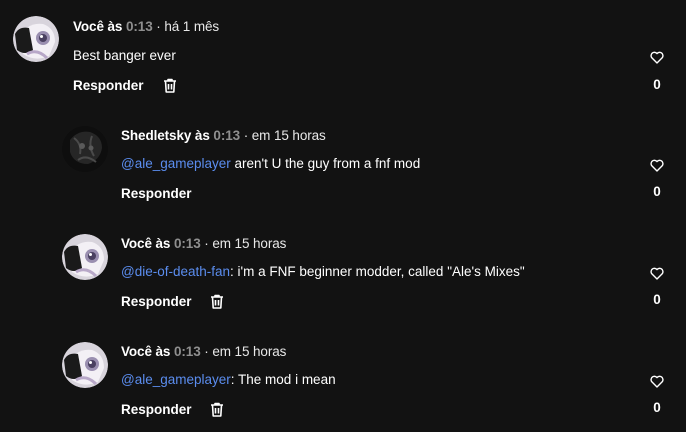 Image resolution: width=686 pixels, height=432 pixels. Describe the element at coordinates (165, 135) in the screenshot. I see `author-name: Shedletsky às` at that location.